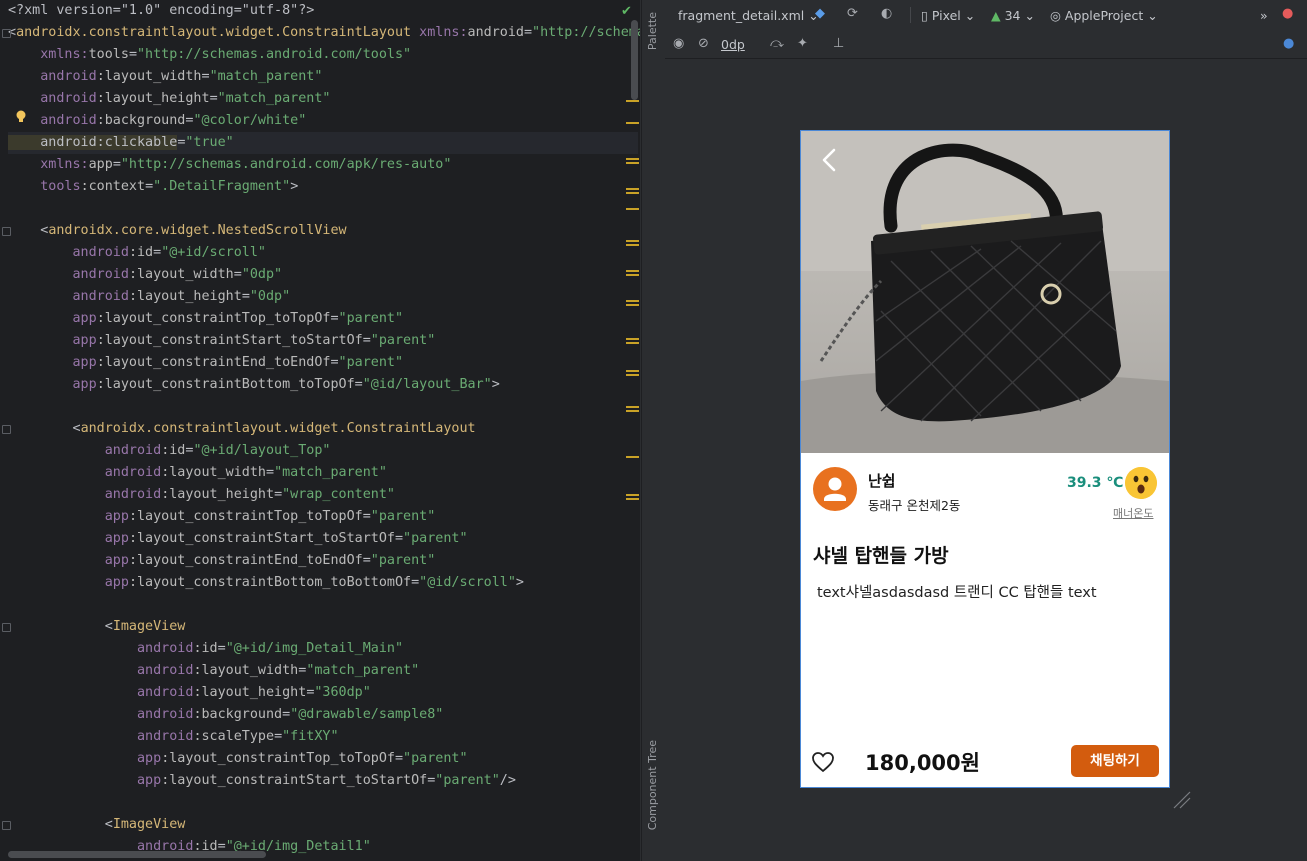 This screenshot has height=861, width=1307. Describe the element at coordinates (823, 762) in the screenshot. I see `heart-icon` at that location.